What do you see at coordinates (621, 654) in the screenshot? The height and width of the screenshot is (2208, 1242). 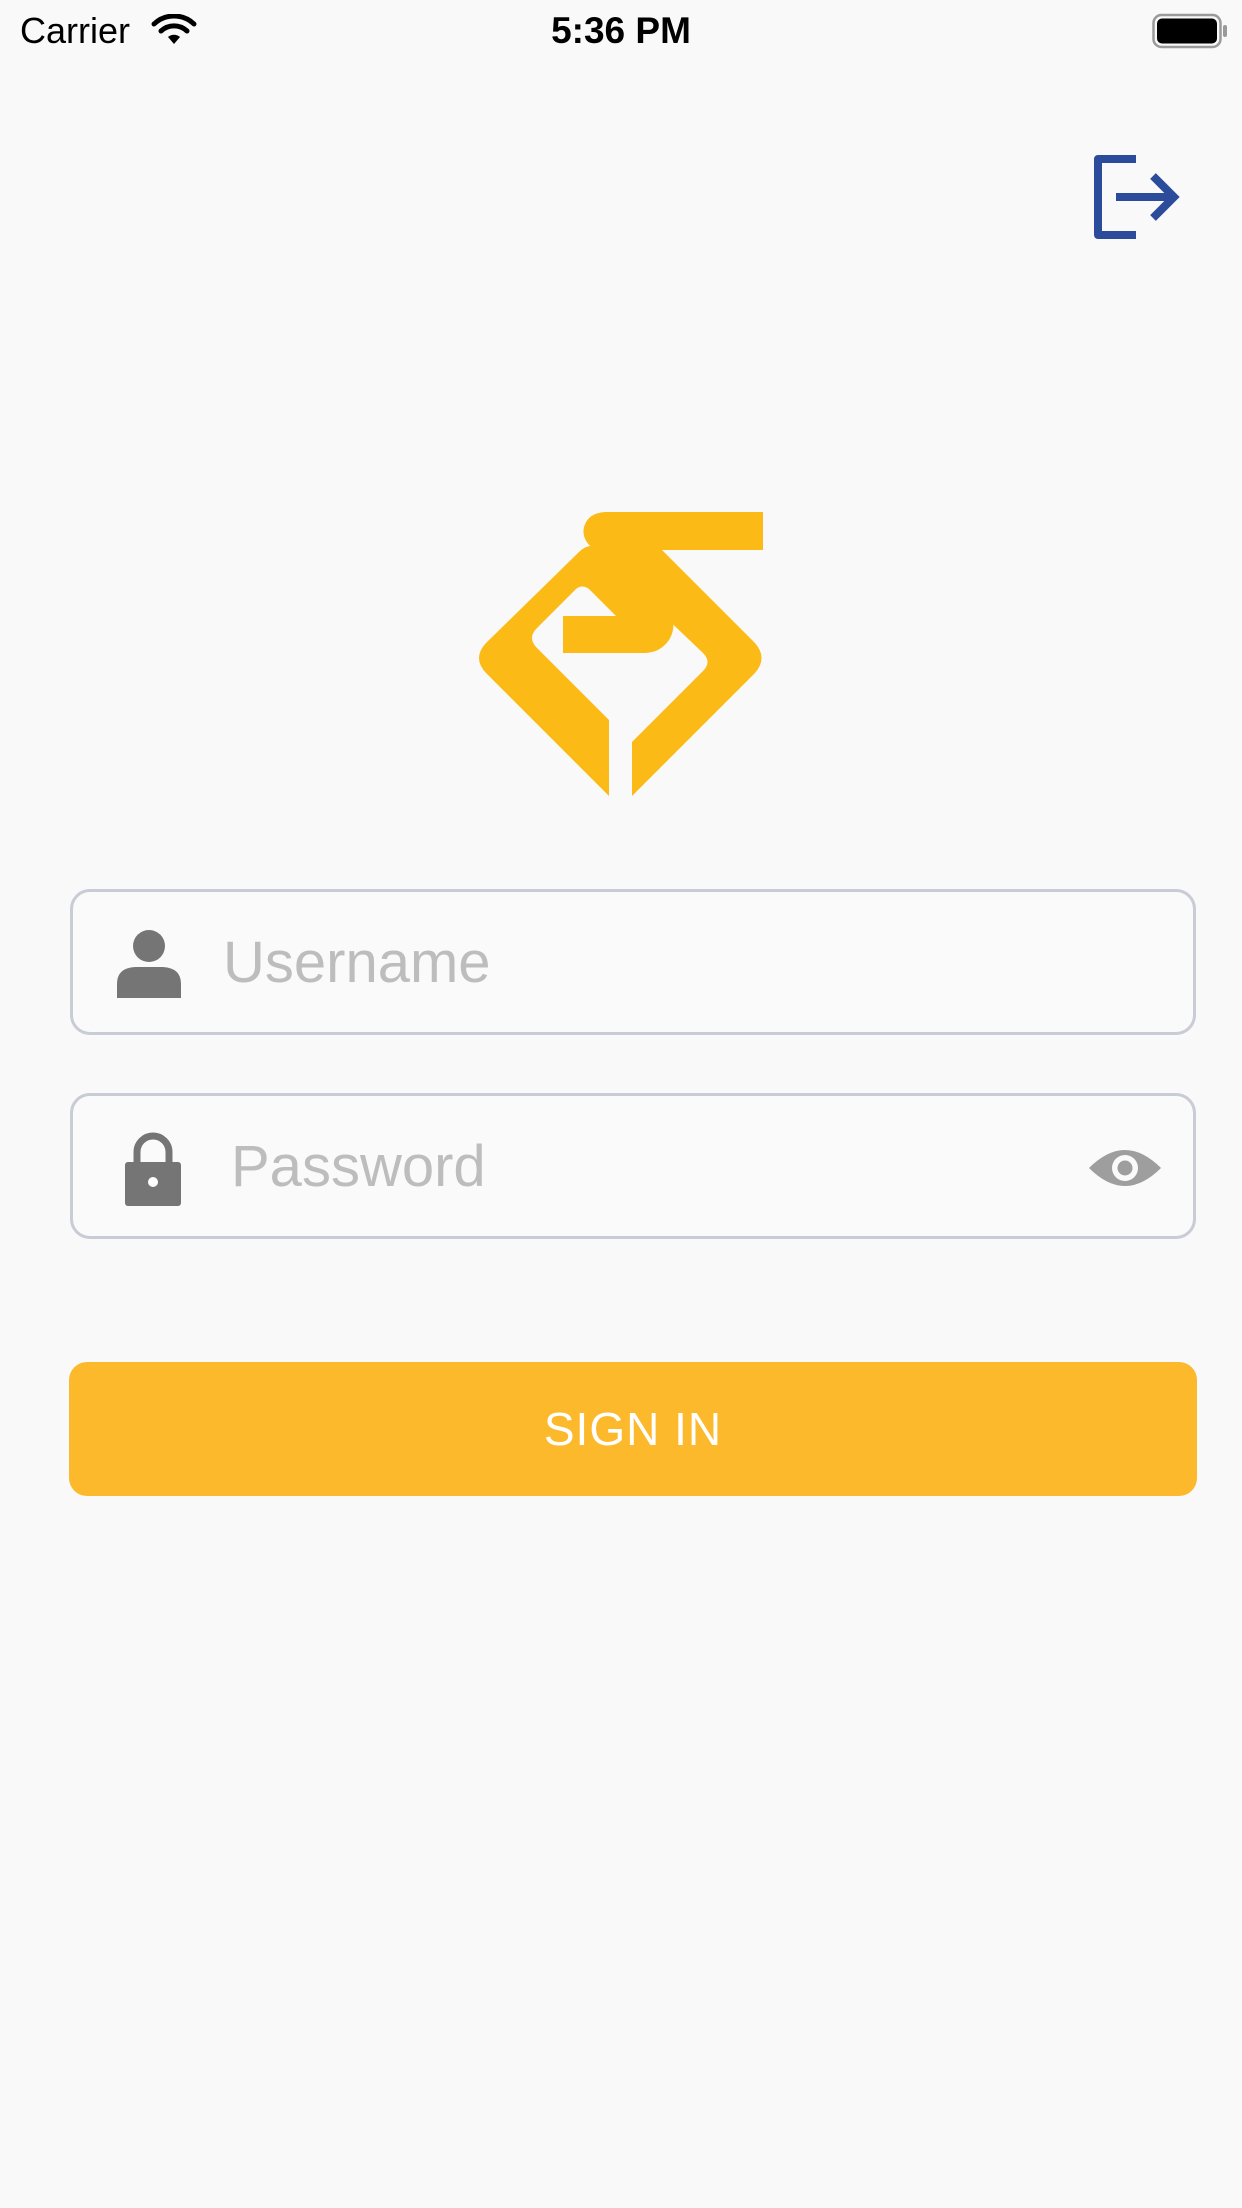 I see `brand-logo` at bounding box center [621, 654].